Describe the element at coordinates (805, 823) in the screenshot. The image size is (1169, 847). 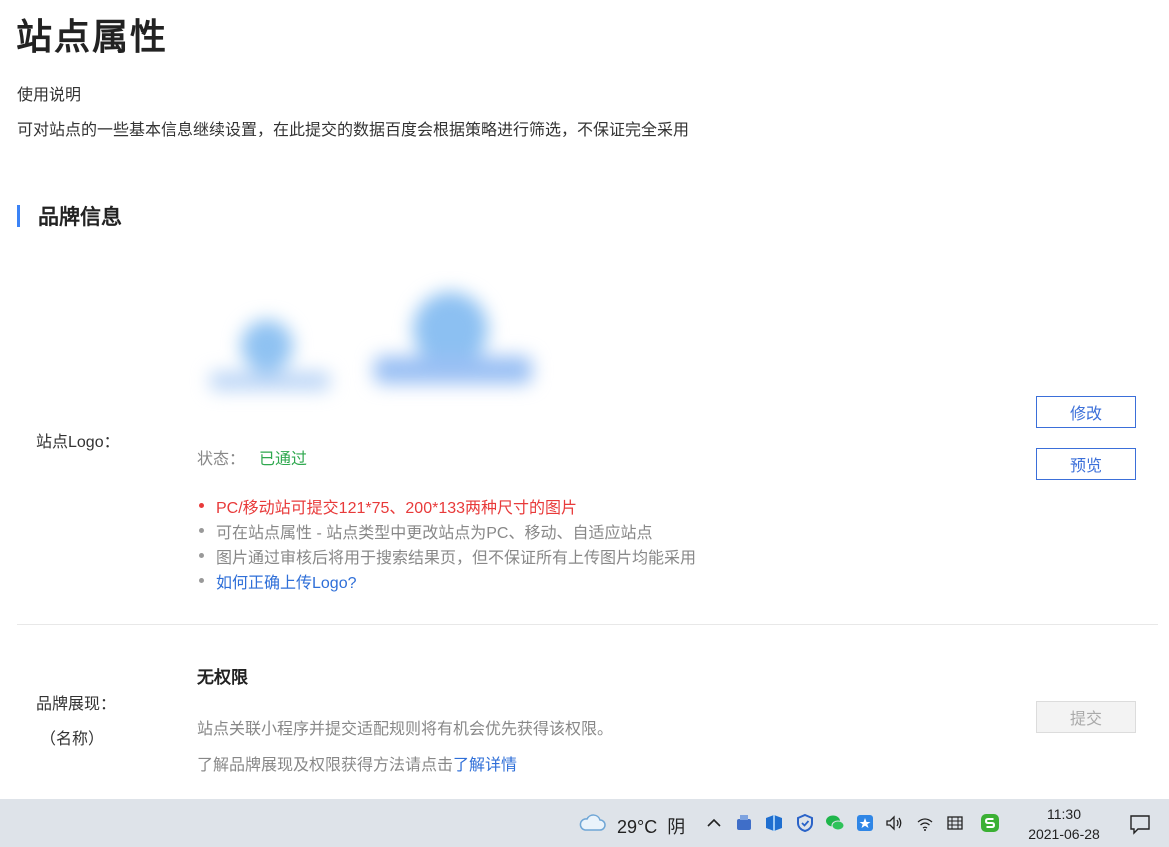
I see `shield-icon` at that location.